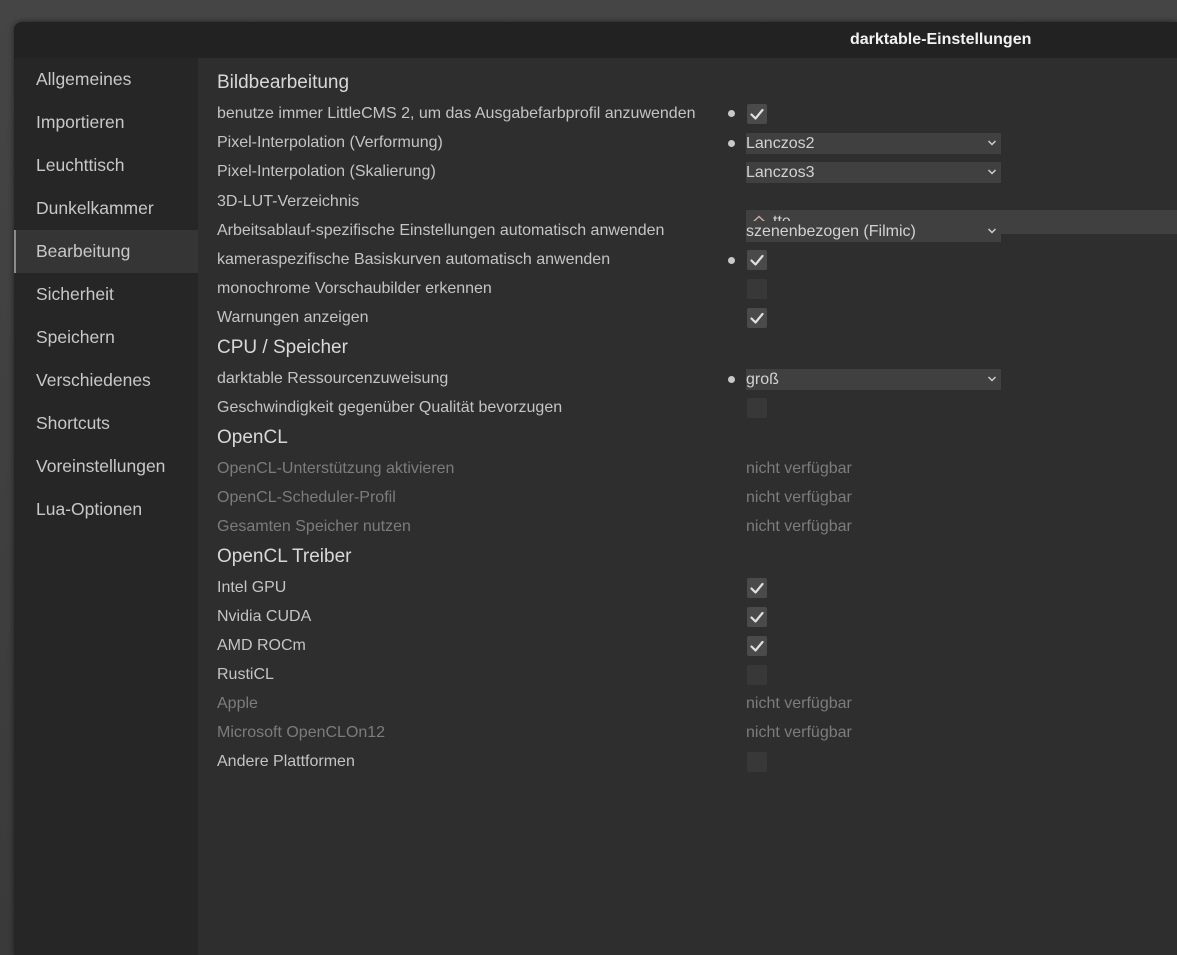 This screenshot has height=955, width=1177. I want to click on littlecms-checkbox, so click(757, 114).